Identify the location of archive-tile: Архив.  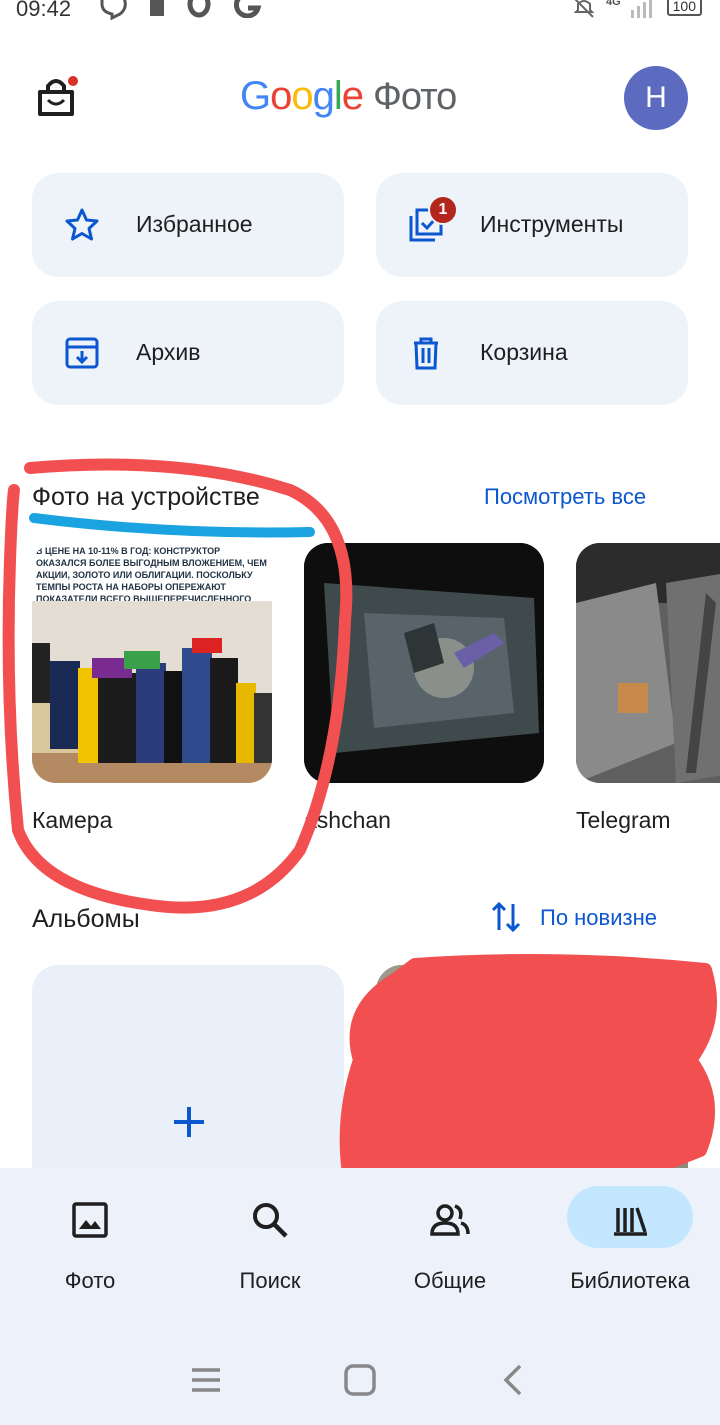
(188, 353).